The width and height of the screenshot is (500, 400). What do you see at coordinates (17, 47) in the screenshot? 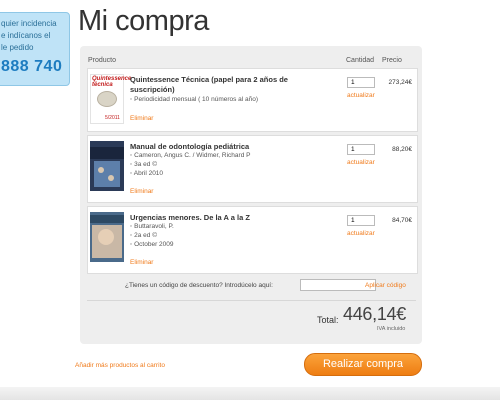
I see `help-text-line-3: le pedido` at bounding box center [17, 47].